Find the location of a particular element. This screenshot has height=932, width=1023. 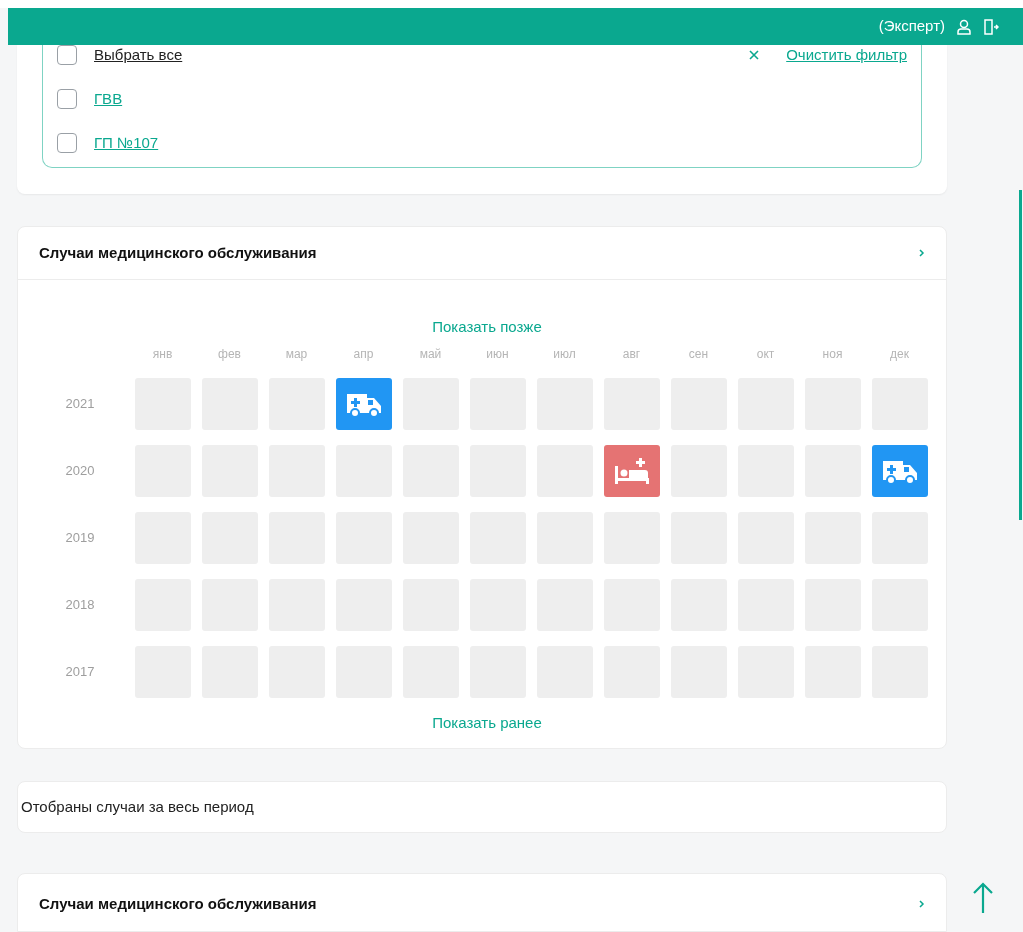

month-label: сен is located at coordinates (698, 354).